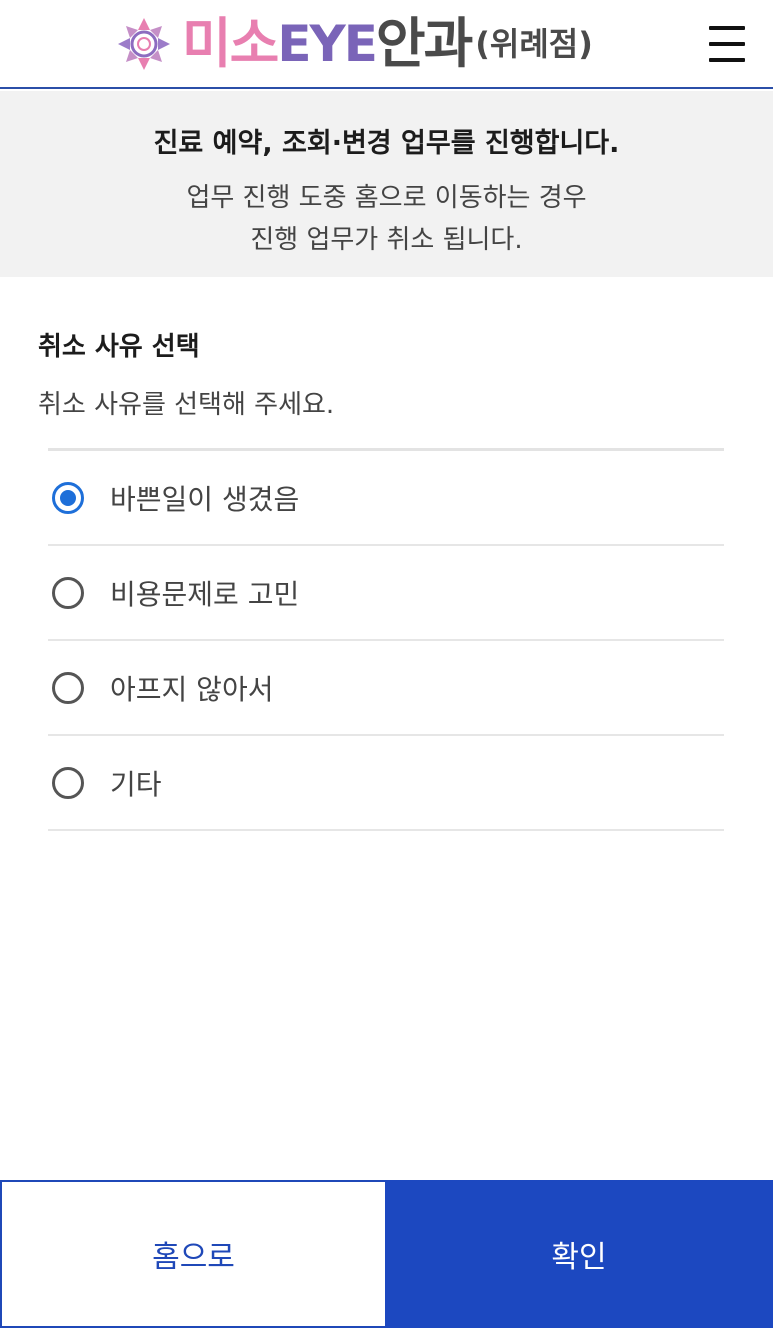  What do you see at coordinates (386, 143) in the screenshot?
I see `notice-title: 진료 예약, 조회·변경 업무를 진행합니다.` at bounding box center [386, 143].